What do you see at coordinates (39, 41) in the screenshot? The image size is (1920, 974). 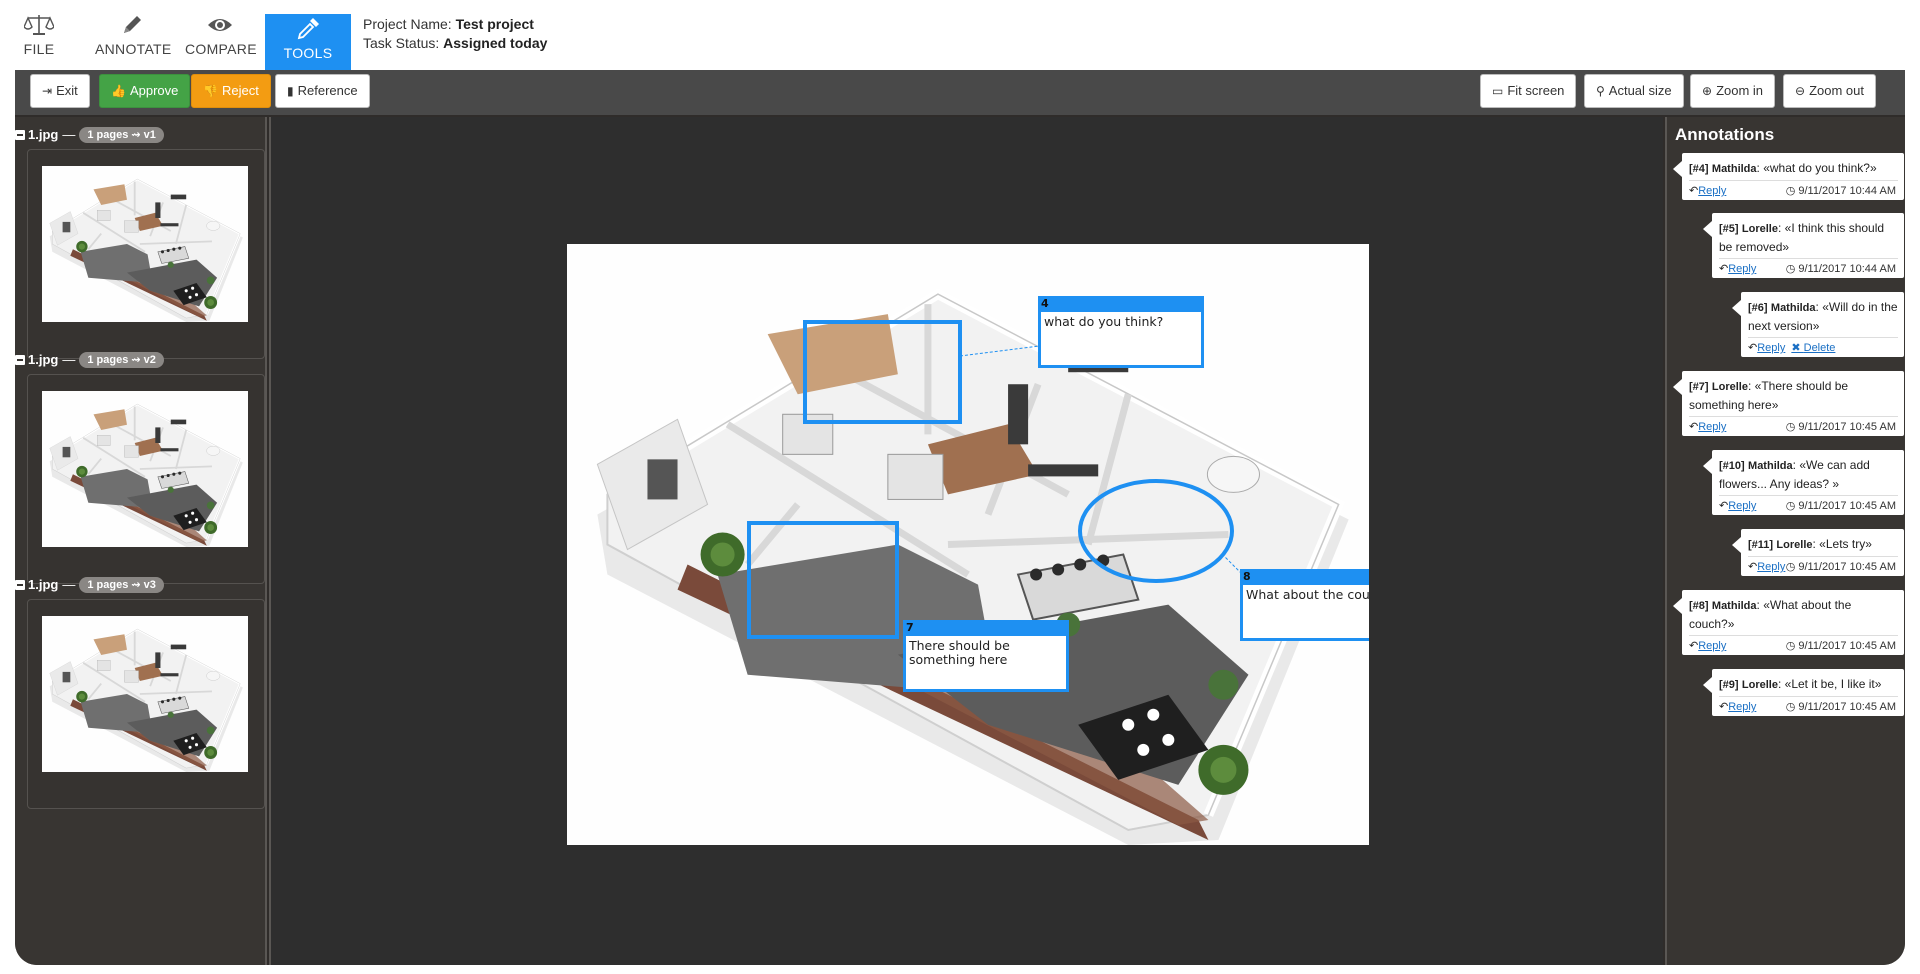 I see `menu-file: FILE` at bounding box center [39, 41].